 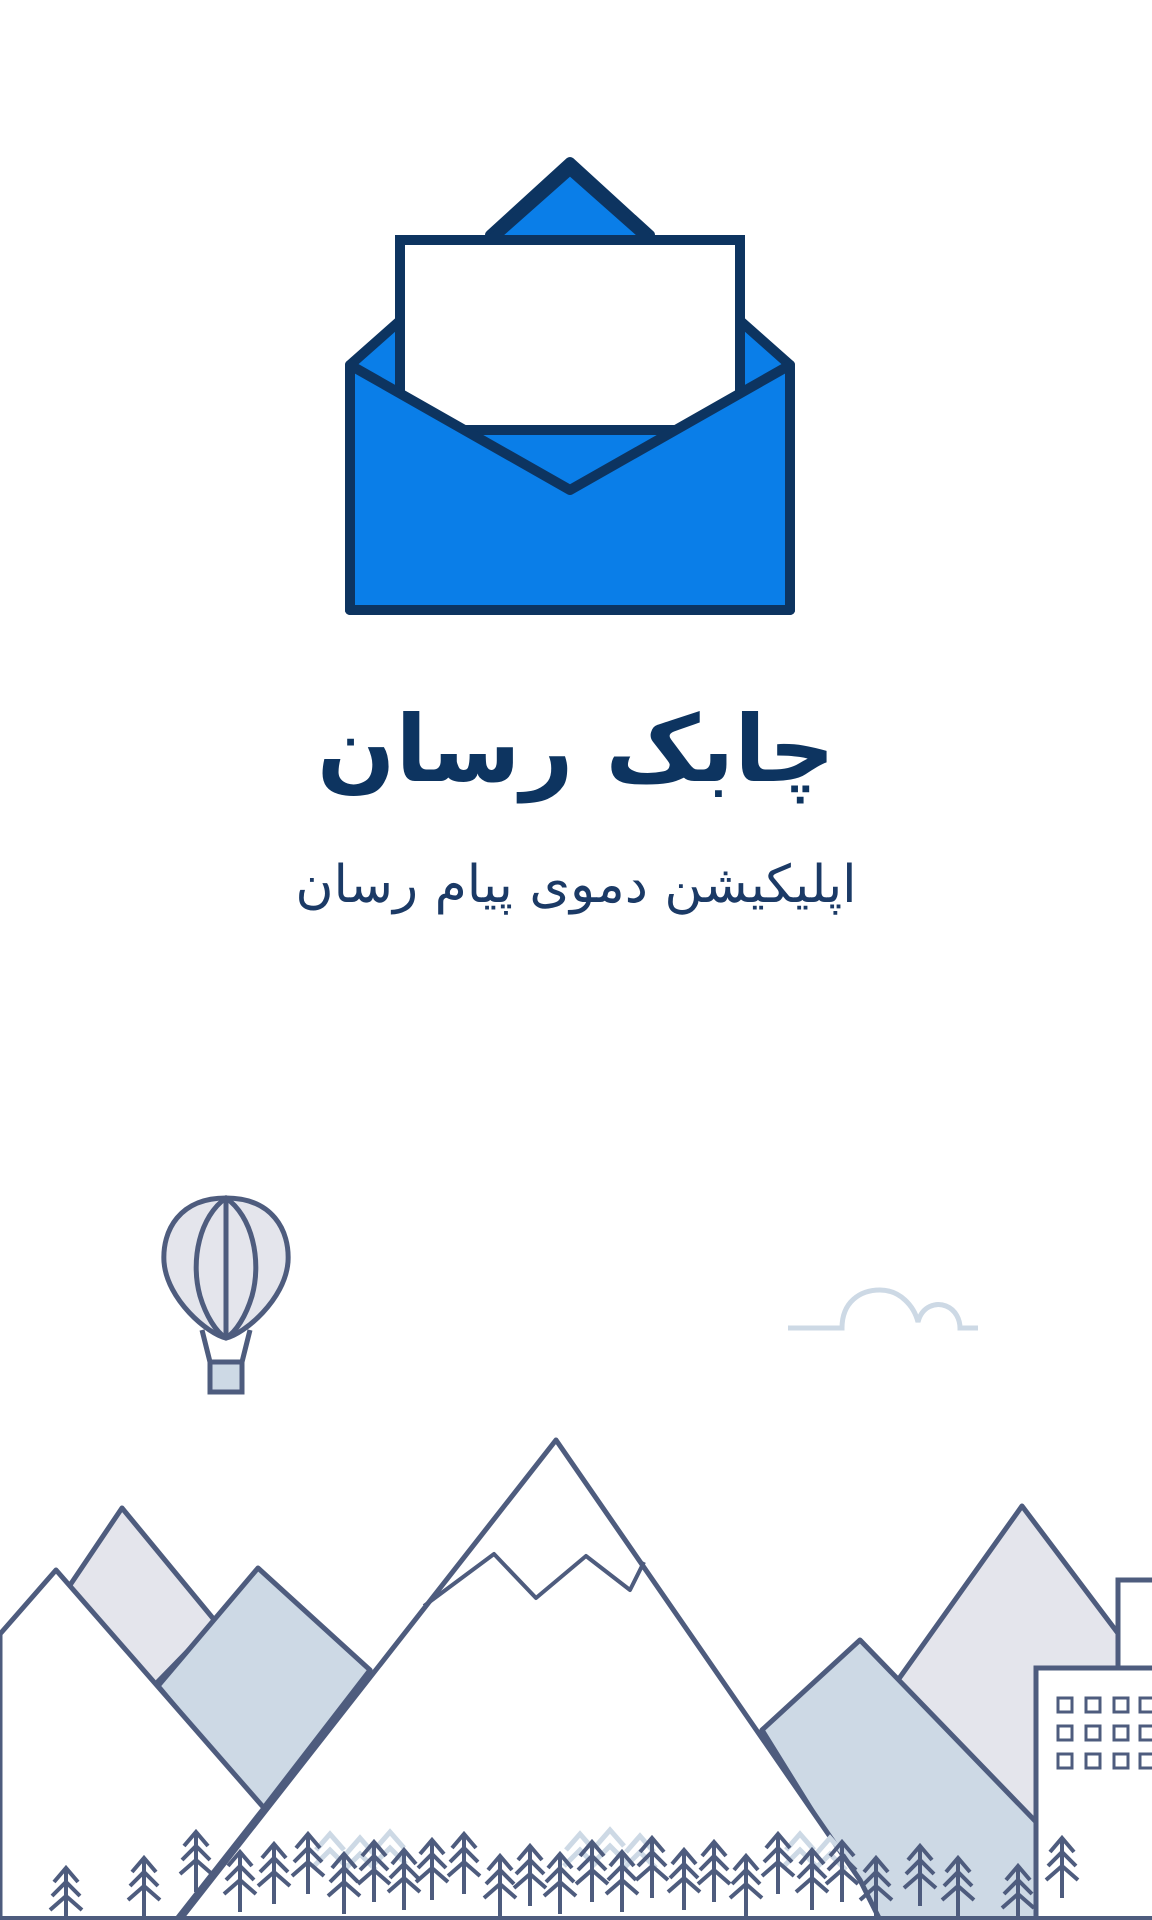 What do you see at coordinates (576, 885) in the screenshot?
I see `app-subtitle: اپلیکیشن دموی پیام رسان` at bounding box center [576, 885].